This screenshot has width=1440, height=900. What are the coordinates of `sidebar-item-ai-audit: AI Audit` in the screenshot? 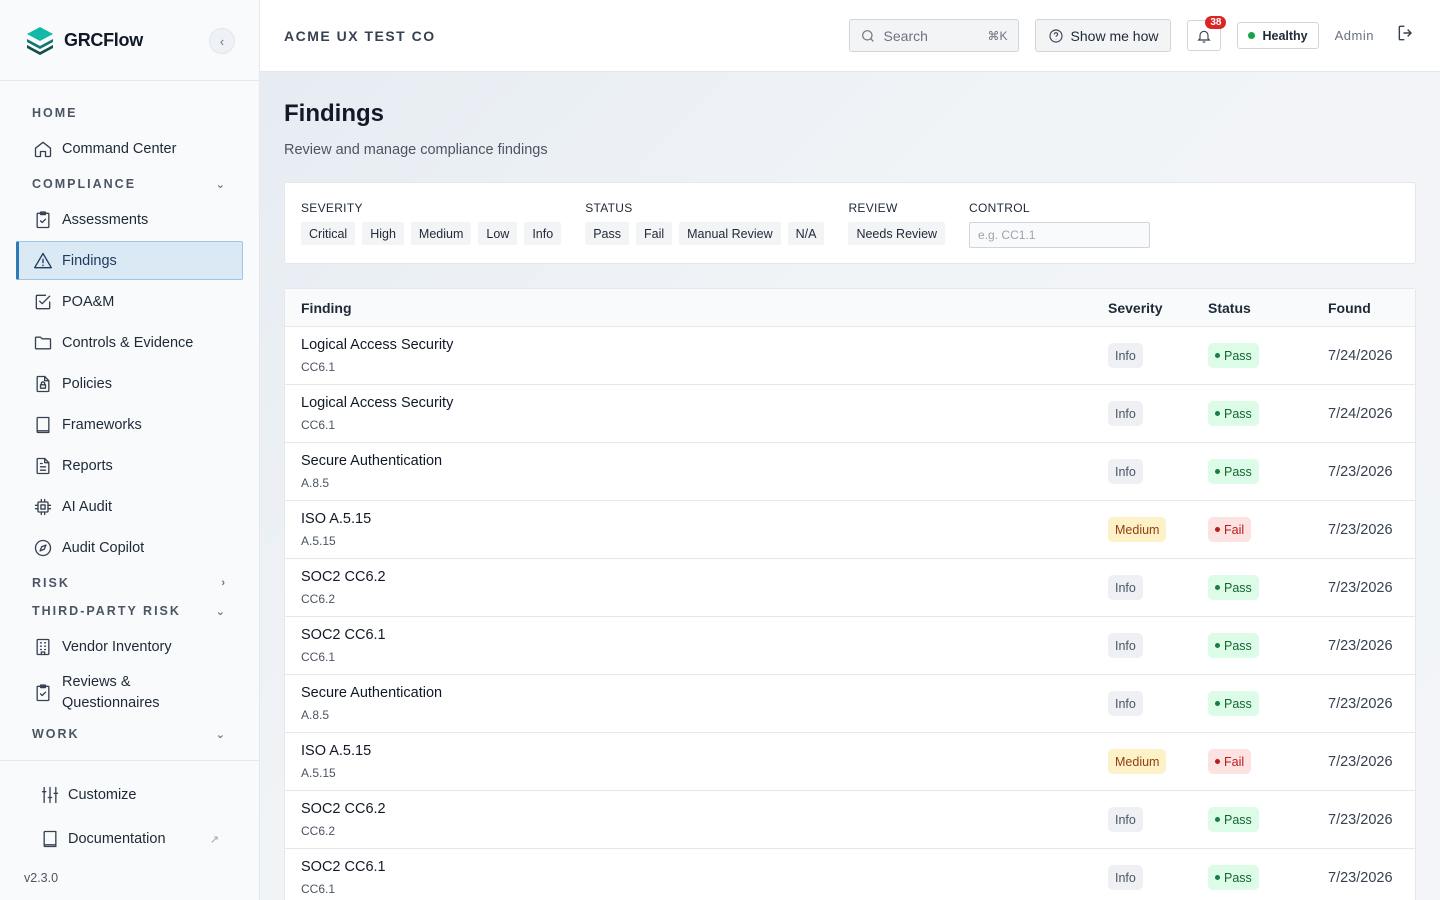 It's located at (129, 506).